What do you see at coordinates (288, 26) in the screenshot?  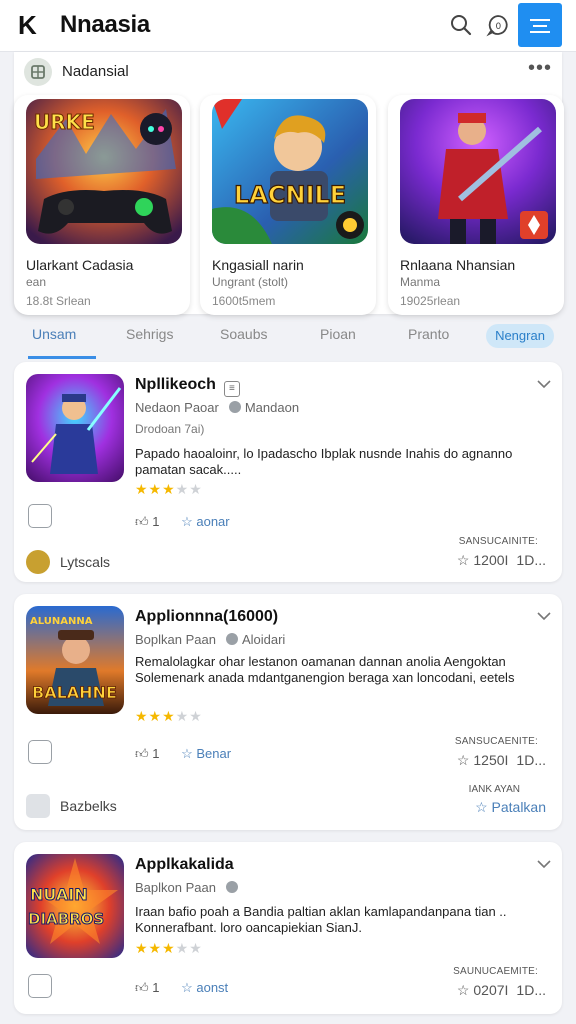 I see `top-bar: K Nnaasia 0` at bounding box center [288, 26].